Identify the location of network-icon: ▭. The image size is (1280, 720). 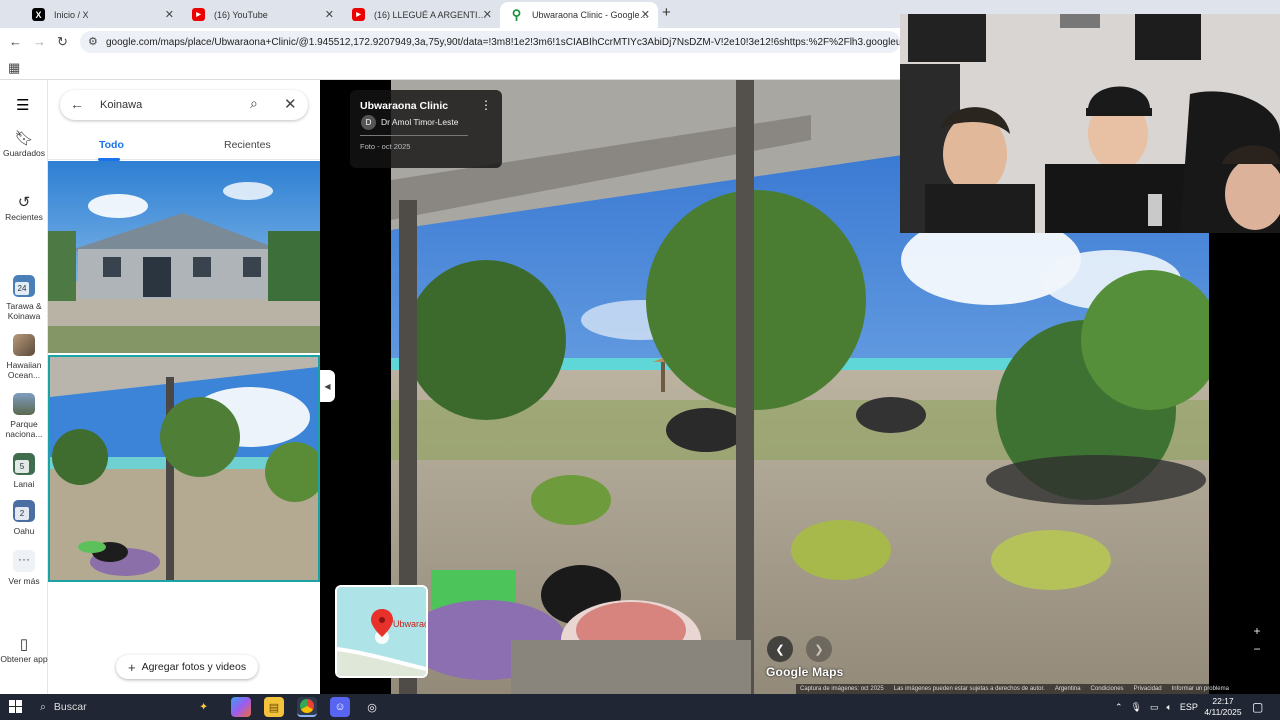
(1154, 707).